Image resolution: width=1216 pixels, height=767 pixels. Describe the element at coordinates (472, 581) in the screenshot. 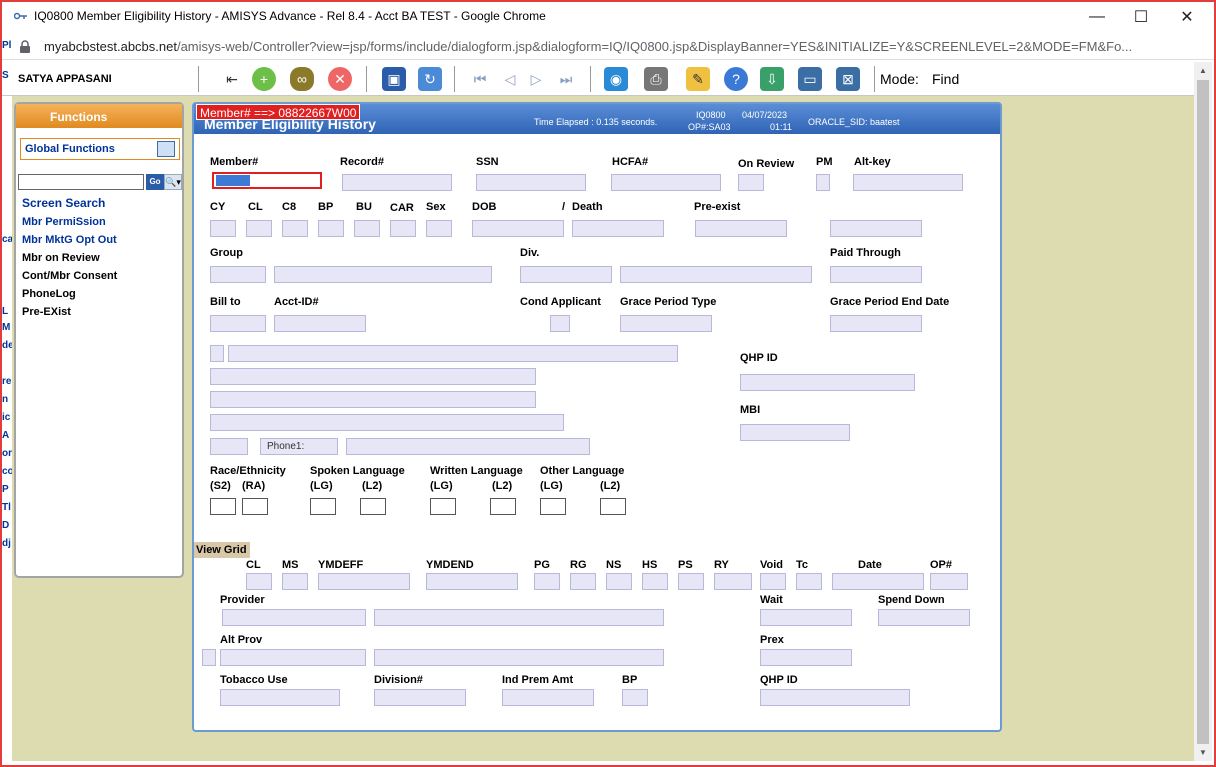

I see `grid-ymdend-input` at that location.